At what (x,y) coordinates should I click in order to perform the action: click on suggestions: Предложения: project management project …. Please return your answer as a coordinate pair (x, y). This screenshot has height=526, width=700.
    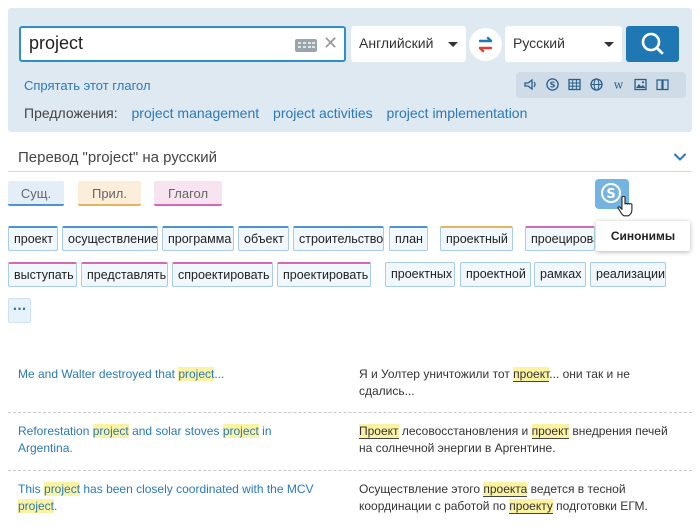
    Looking at the image, I should click on (275, 113).